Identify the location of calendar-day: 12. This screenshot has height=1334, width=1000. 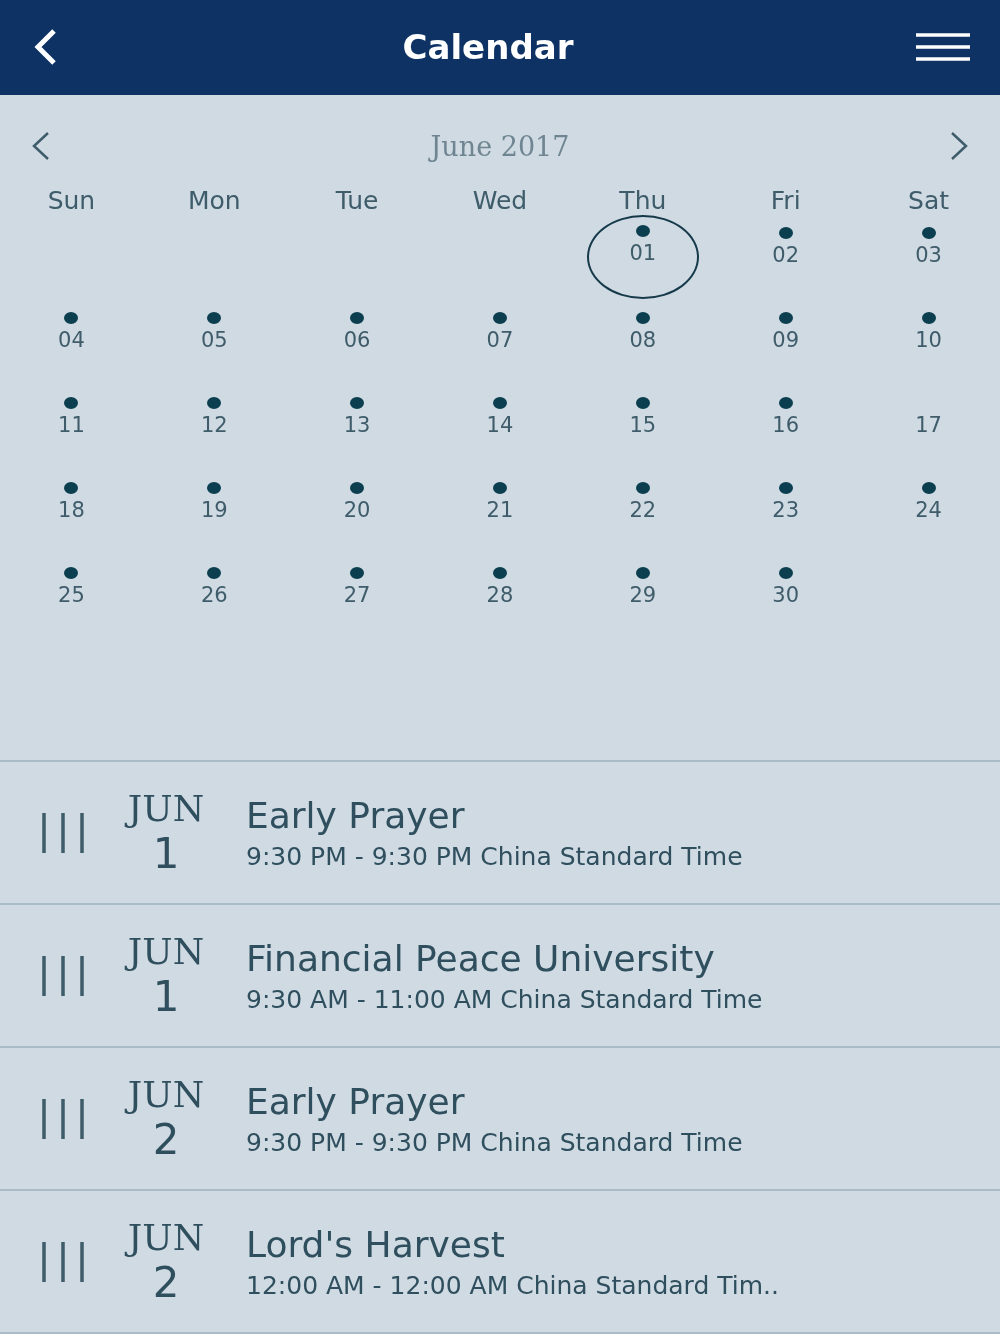
(214, 427).